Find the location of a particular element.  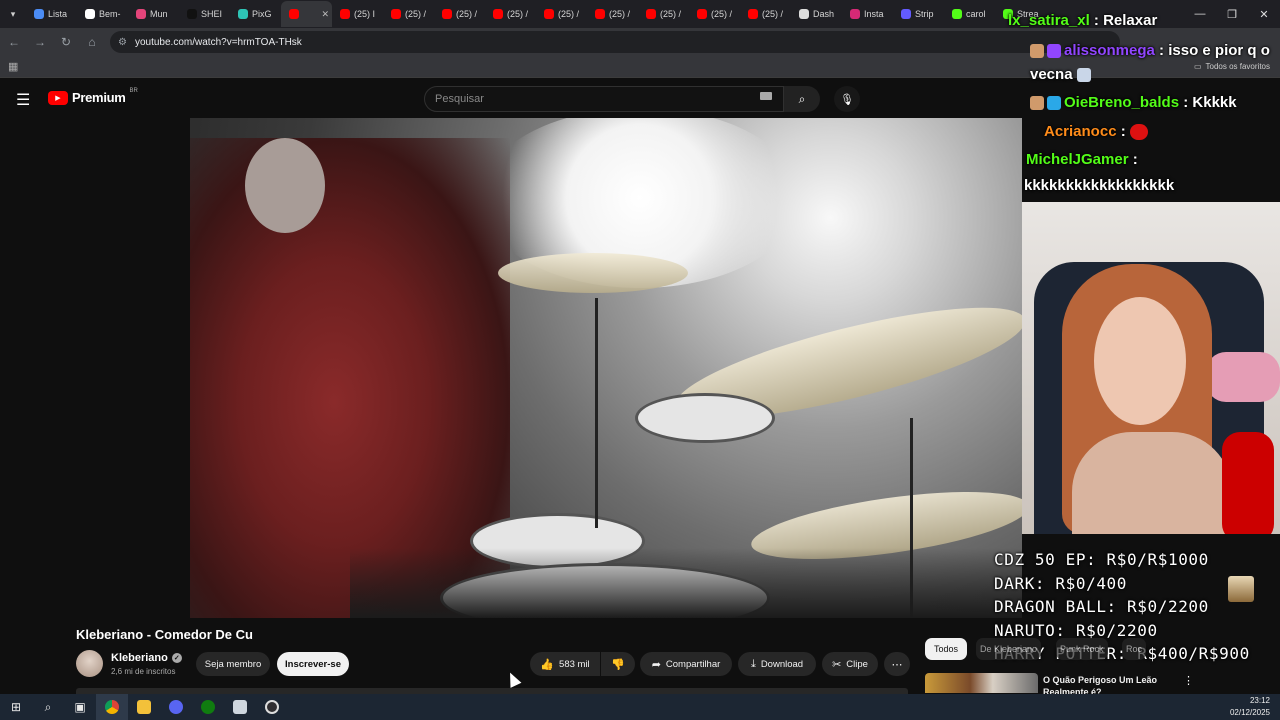

close-tab-icon: ✕ is located at coordinates (325, 14).